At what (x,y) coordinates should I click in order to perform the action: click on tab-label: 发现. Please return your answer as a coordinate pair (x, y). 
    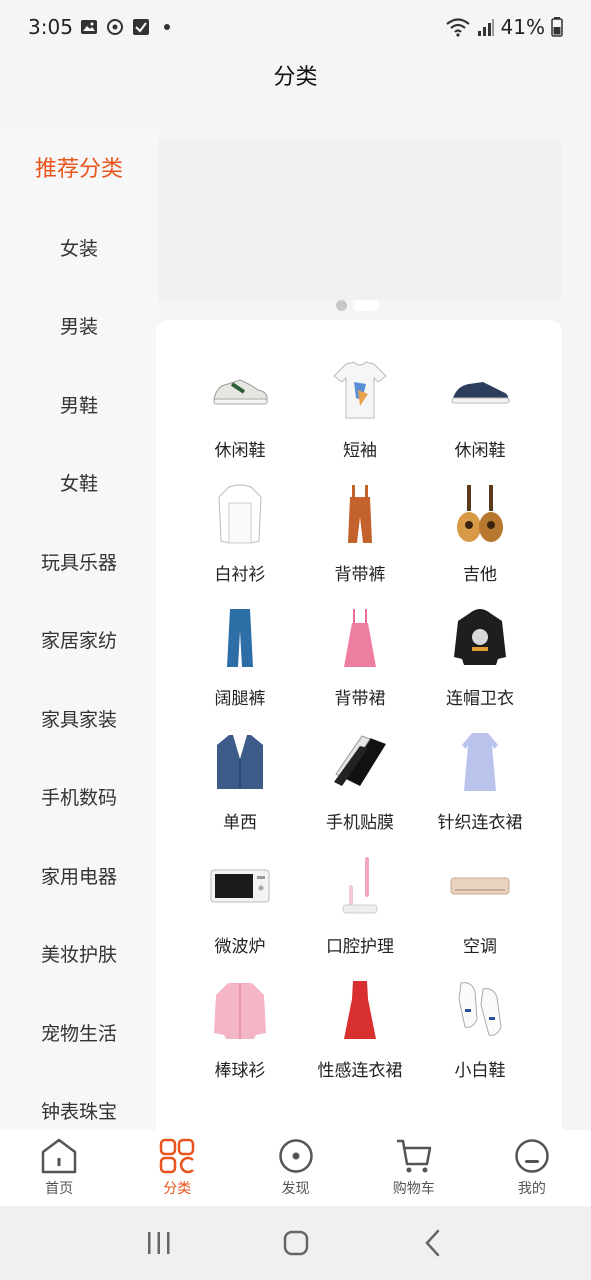
    Looking at the image, I should click on (295, 1189).